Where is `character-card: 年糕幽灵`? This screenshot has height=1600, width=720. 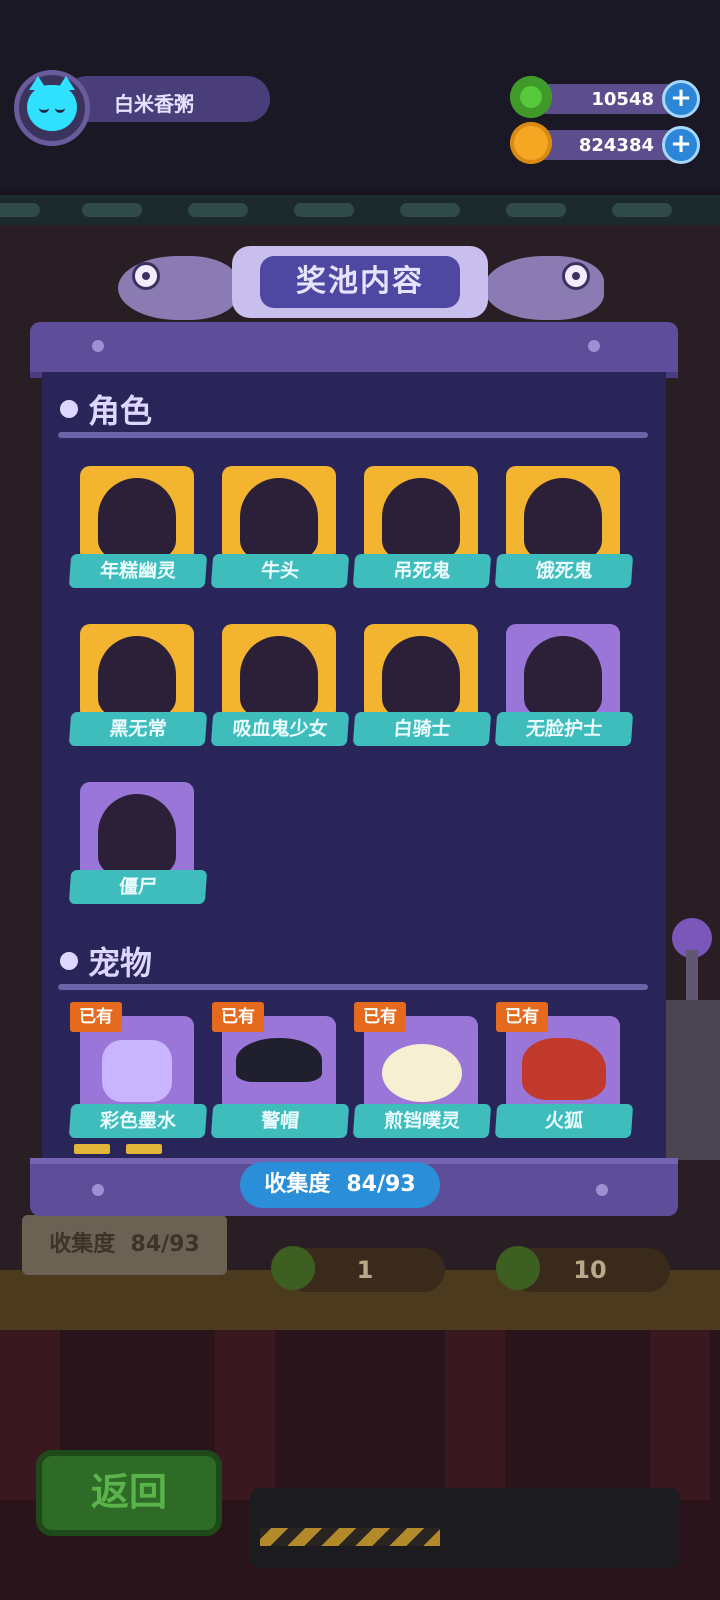
character-card: 年糕幽灵 is located at coordinates (138, 531).